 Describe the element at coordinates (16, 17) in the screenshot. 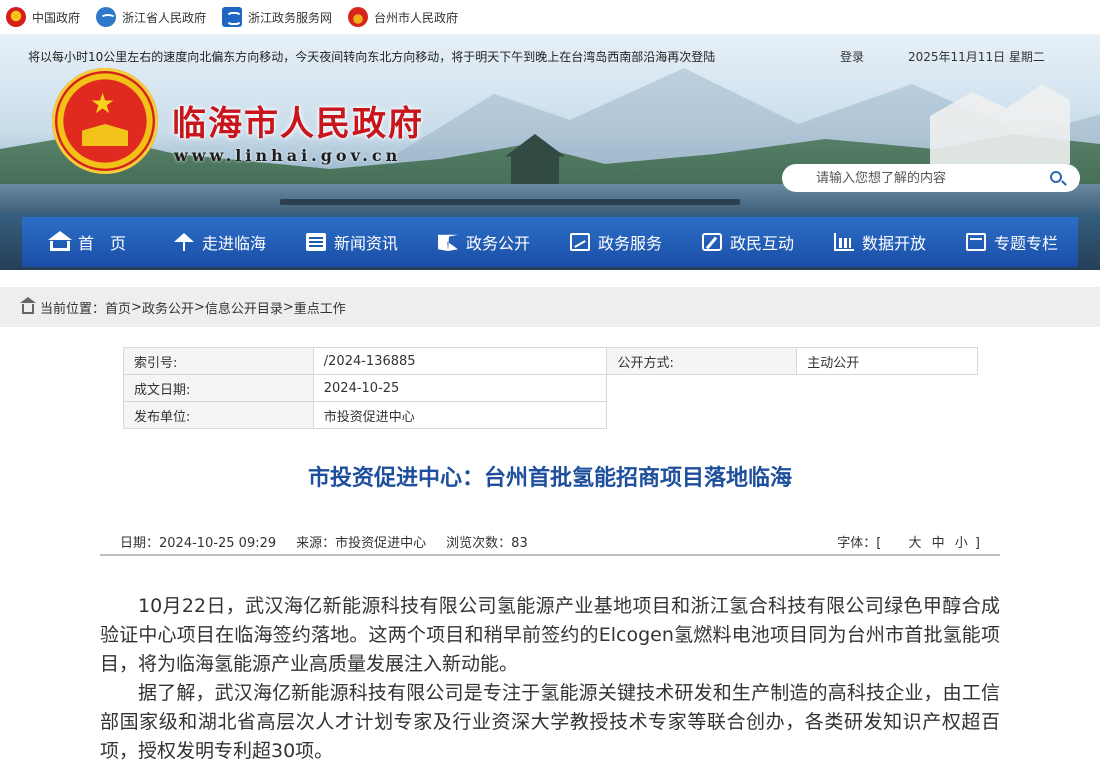

I see `national-emblem-icon` at that location.